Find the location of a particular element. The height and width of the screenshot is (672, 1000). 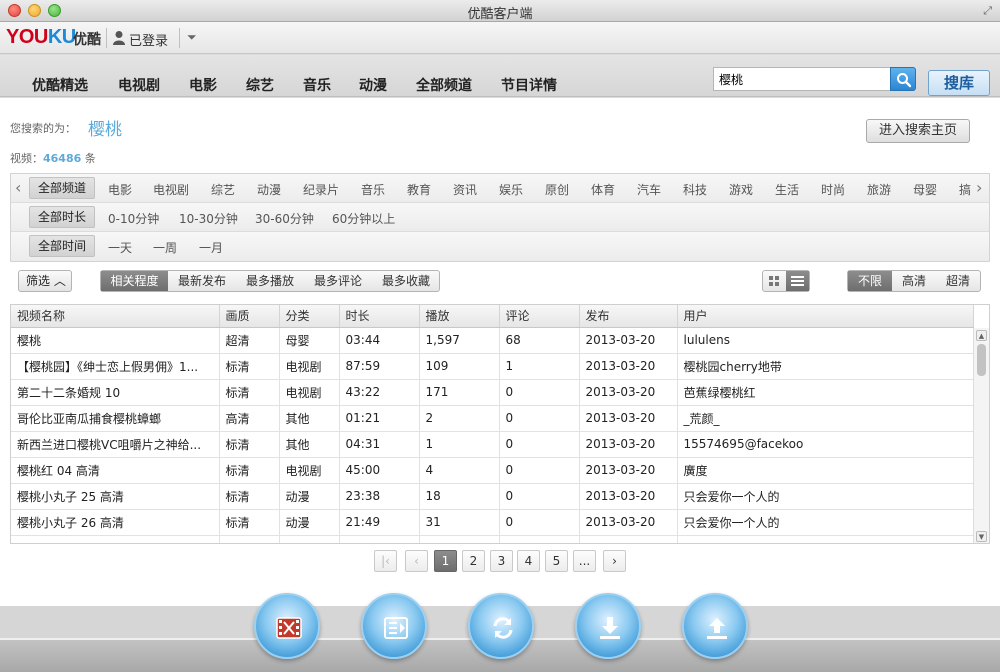

dropdown-menu-icon: ⏷ is located at coordinates (192, 37).